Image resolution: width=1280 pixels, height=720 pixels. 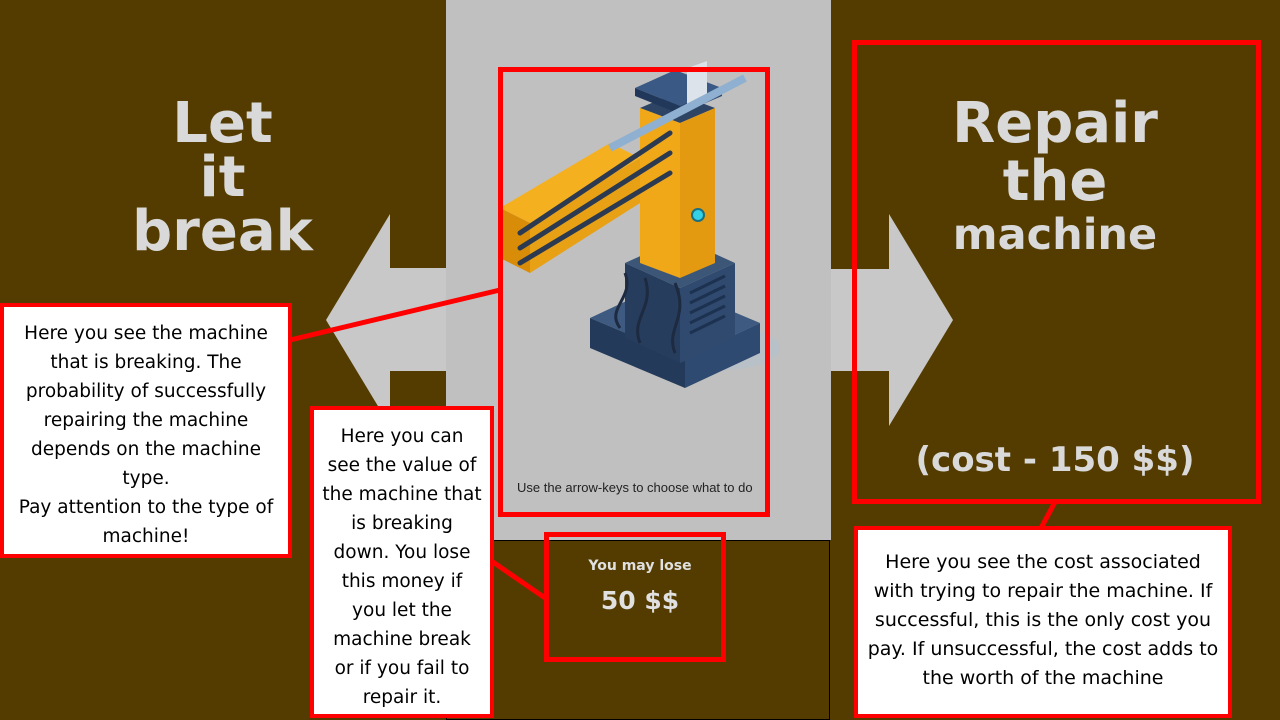 What do you see at coordinates (634, 292) in the screenshot?
I see `machine-highlight-box` at bounding box center [634, 292].